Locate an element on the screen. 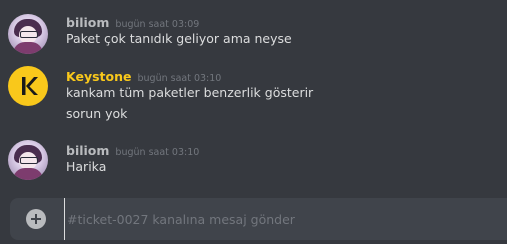  keystone-logo-icon is located at coordinates (30, 86).